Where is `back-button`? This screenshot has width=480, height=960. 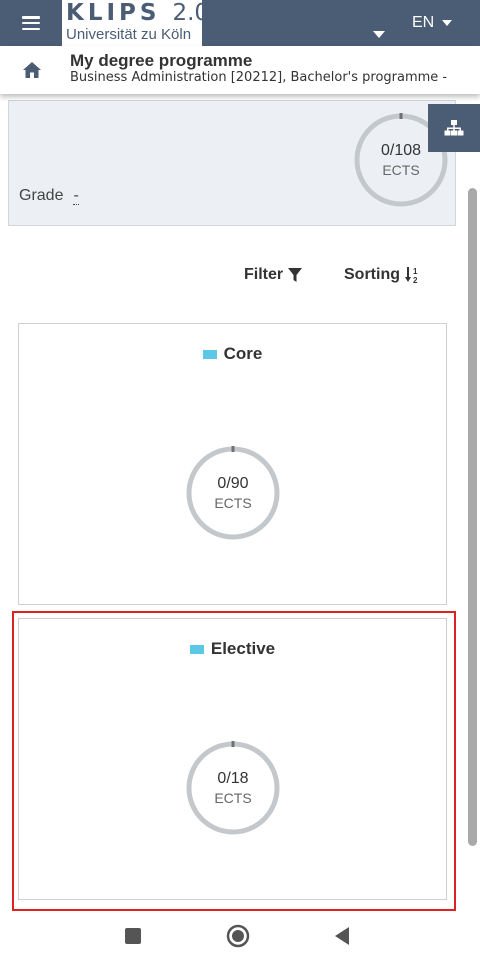
back-button is located at coordinates (342, 936).